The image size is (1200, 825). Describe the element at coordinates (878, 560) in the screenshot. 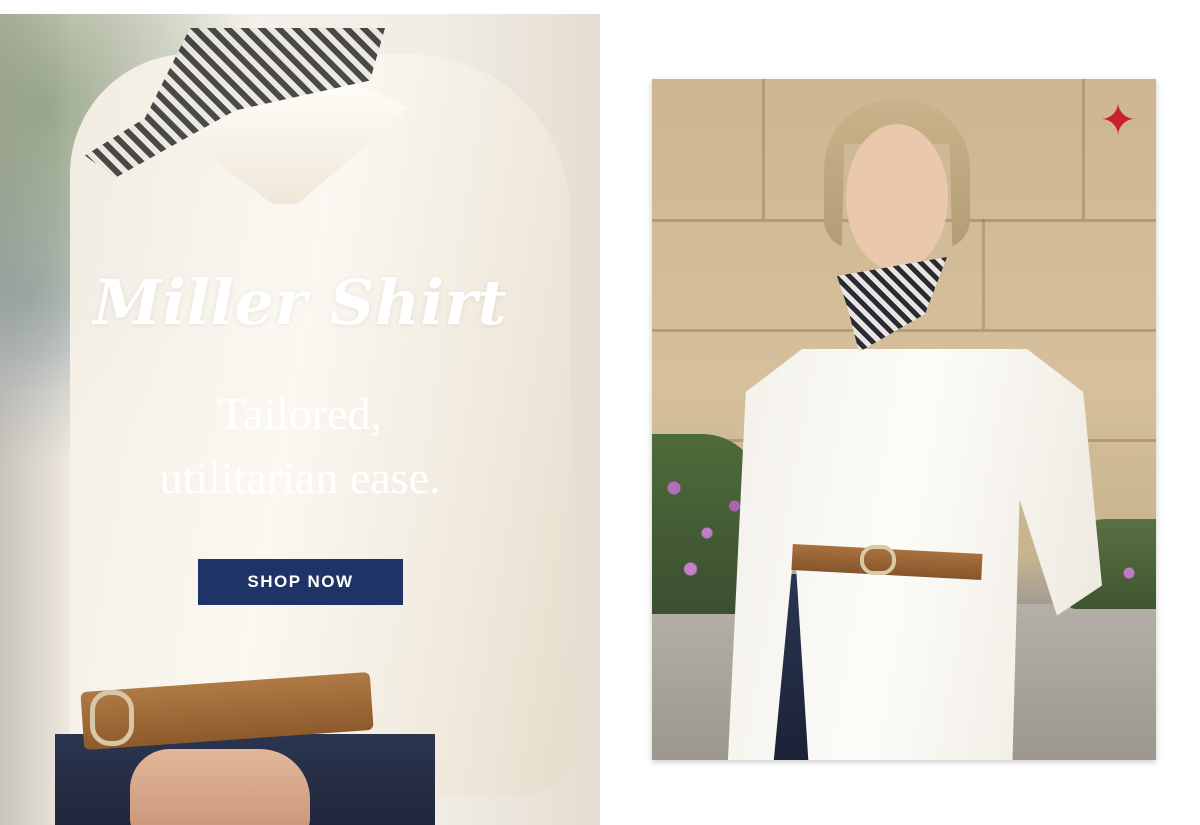

I see `model-buckle` at that location.